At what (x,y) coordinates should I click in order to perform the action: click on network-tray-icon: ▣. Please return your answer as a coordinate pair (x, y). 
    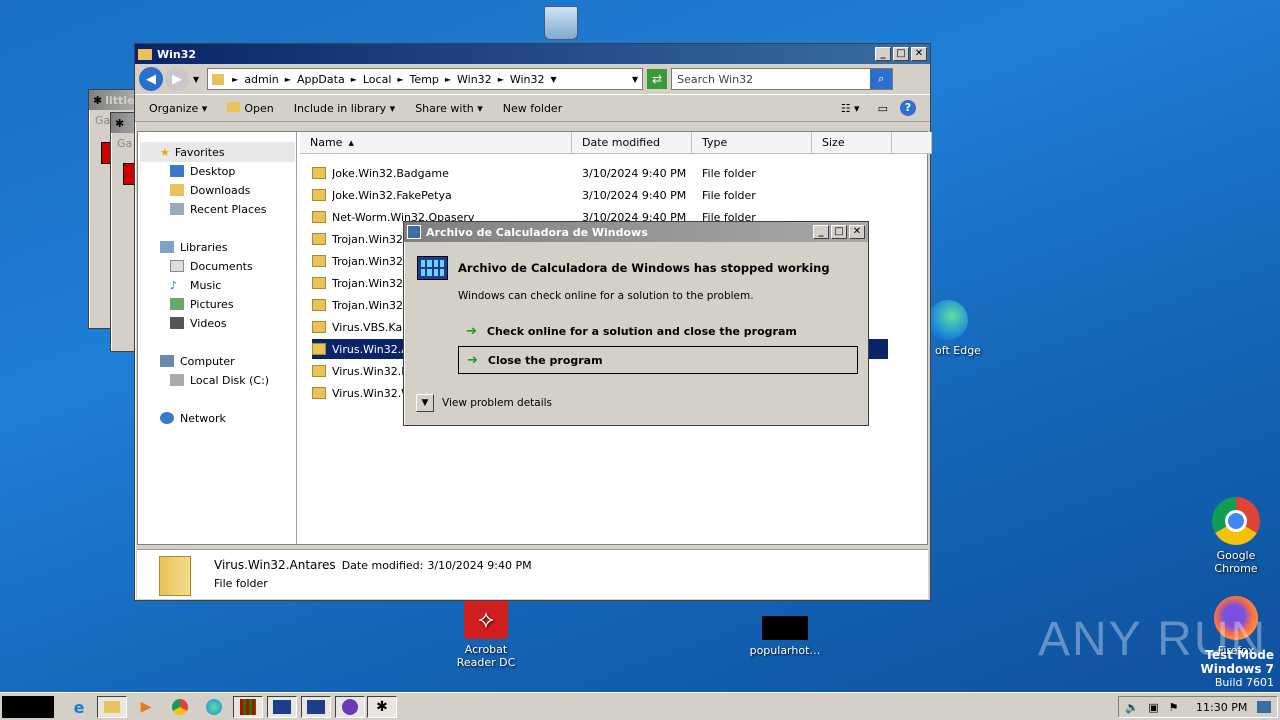
    Looking at the image, I should click on (1153, 707).